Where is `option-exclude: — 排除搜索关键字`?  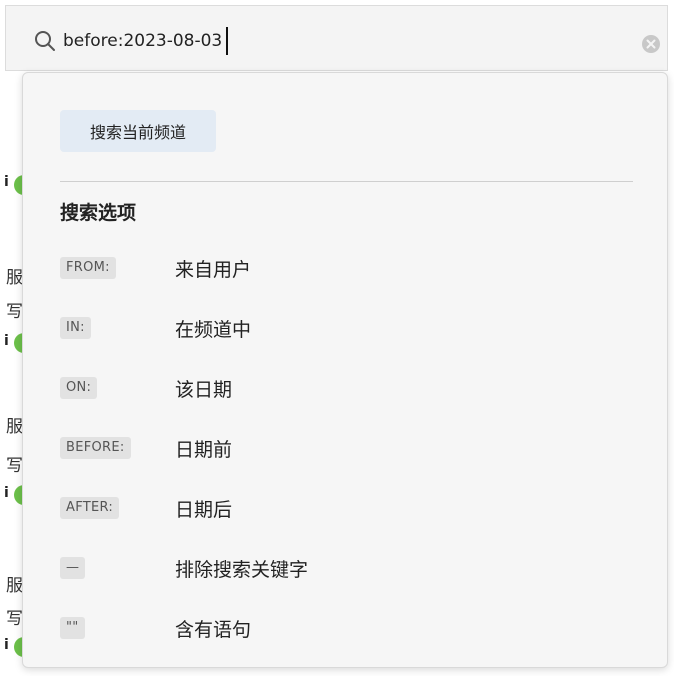
option-exclude: — 排除搜索关键字 is located at coordinates (346, 568).